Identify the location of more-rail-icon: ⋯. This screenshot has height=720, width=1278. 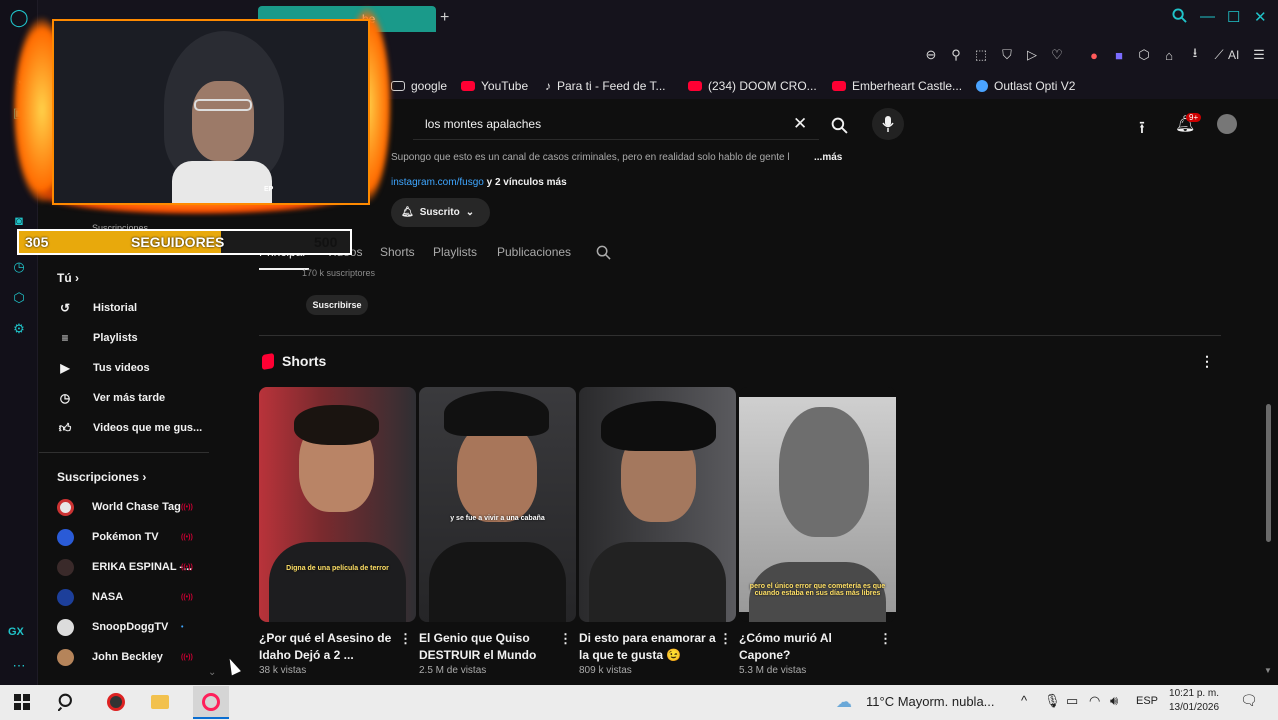
(19, 666).